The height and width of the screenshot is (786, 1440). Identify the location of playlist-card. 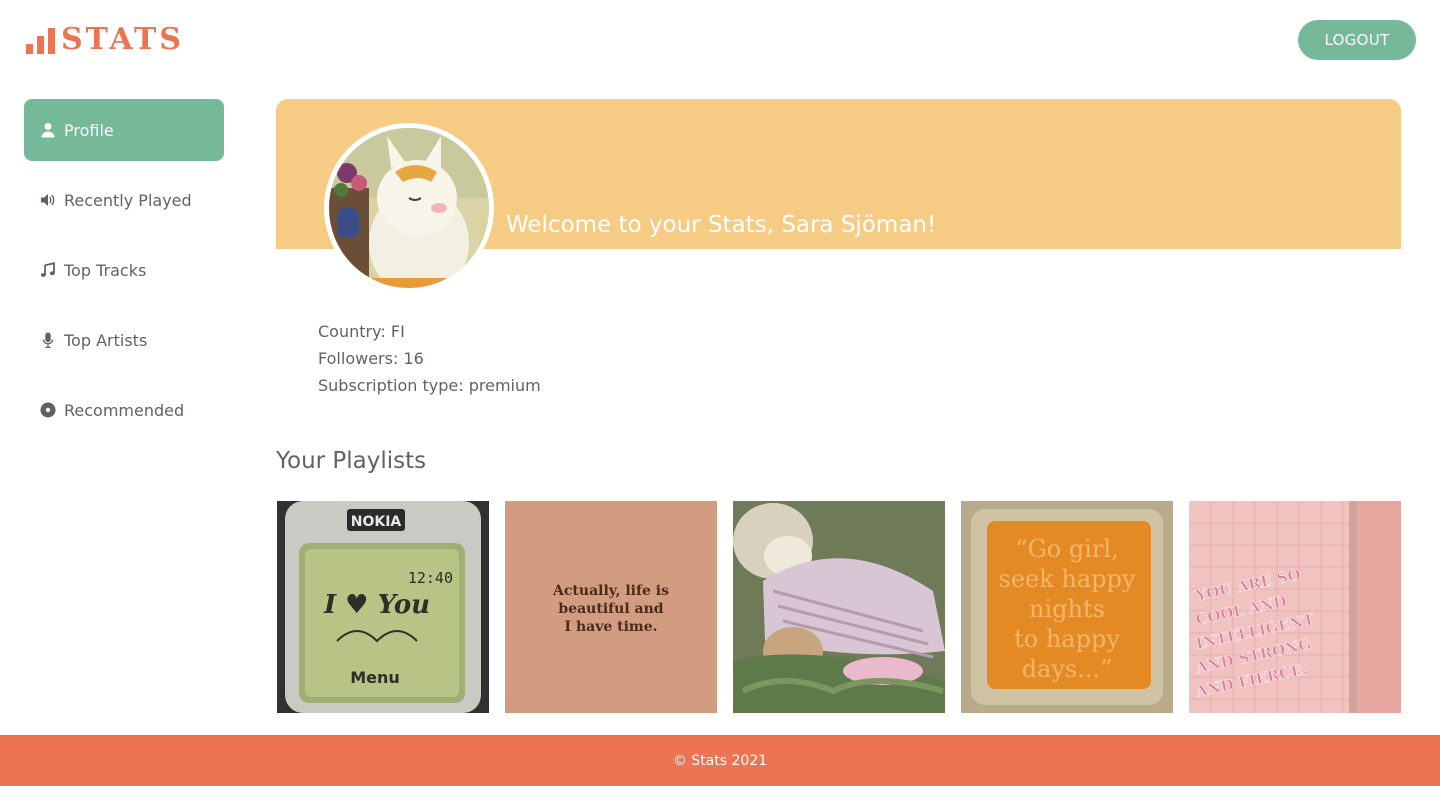
(839, 607).